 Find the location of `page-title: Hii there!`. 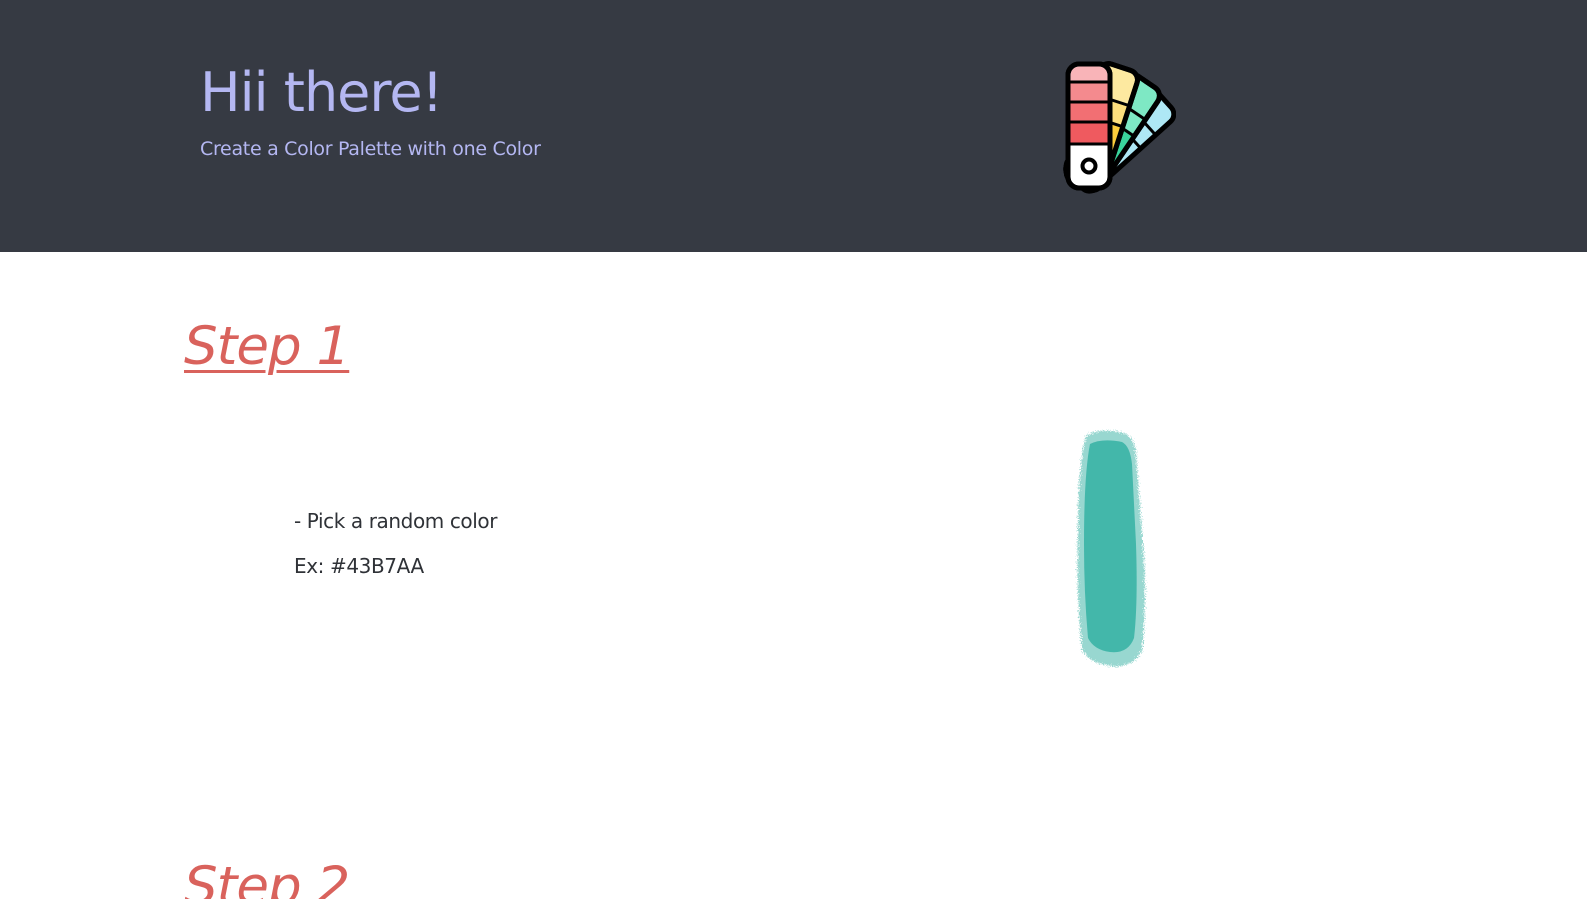

page-title: Hii there! is located at coordinates (321, 92).